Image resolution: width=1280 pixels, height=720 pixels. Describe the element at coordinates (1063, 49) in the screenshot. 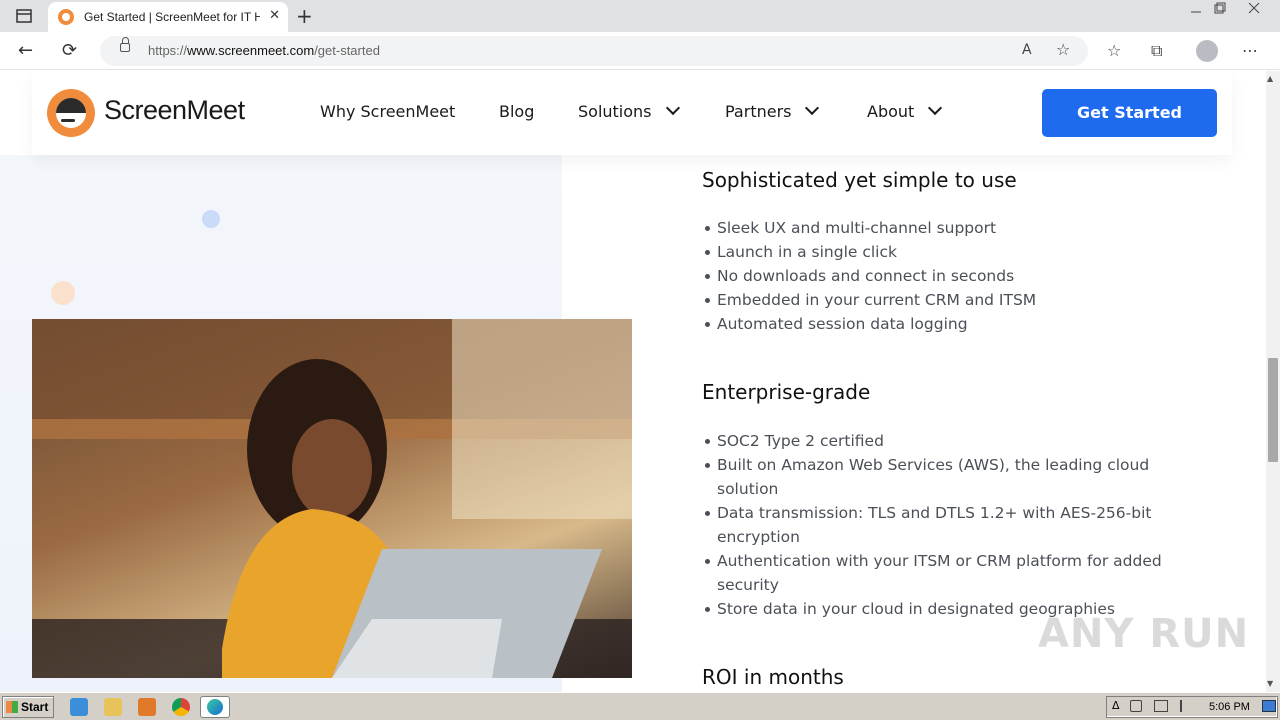

I see `add-favorite-icon: ☆` at that location.